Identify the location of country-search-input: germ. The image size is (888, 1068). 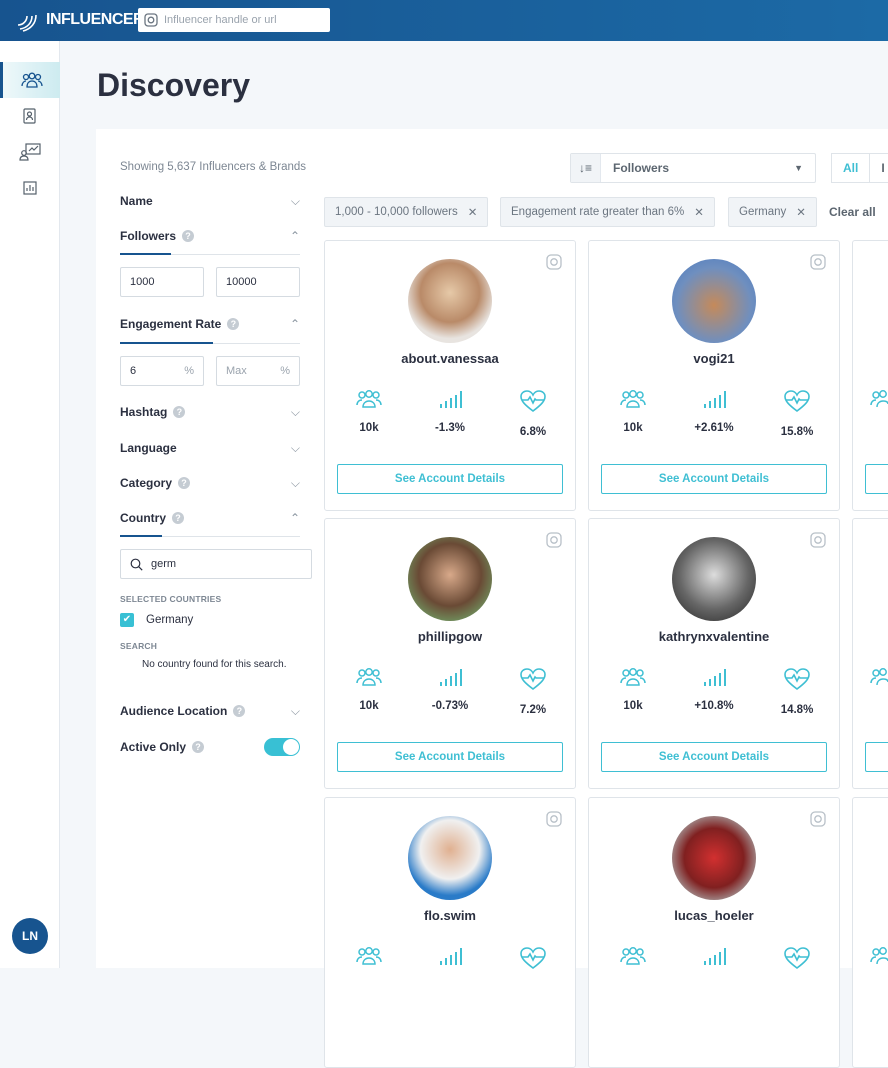
(216, 564).